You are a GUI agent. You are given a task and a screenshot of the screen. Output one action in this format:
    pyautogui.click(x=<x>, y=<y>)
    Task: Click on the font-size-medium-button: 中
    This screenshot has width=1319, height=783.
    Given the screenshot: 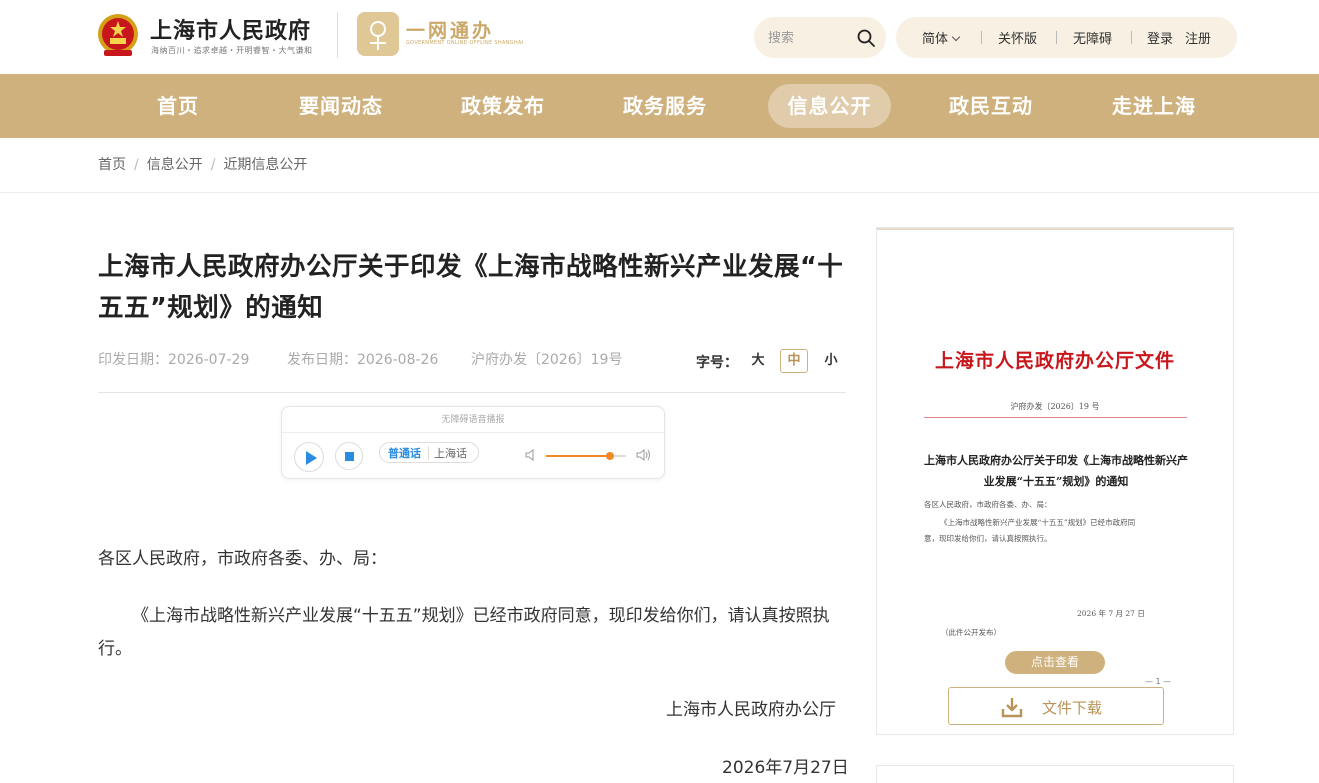 What is the action you would take?
    pyautogui.click(x=794, y=361)
    